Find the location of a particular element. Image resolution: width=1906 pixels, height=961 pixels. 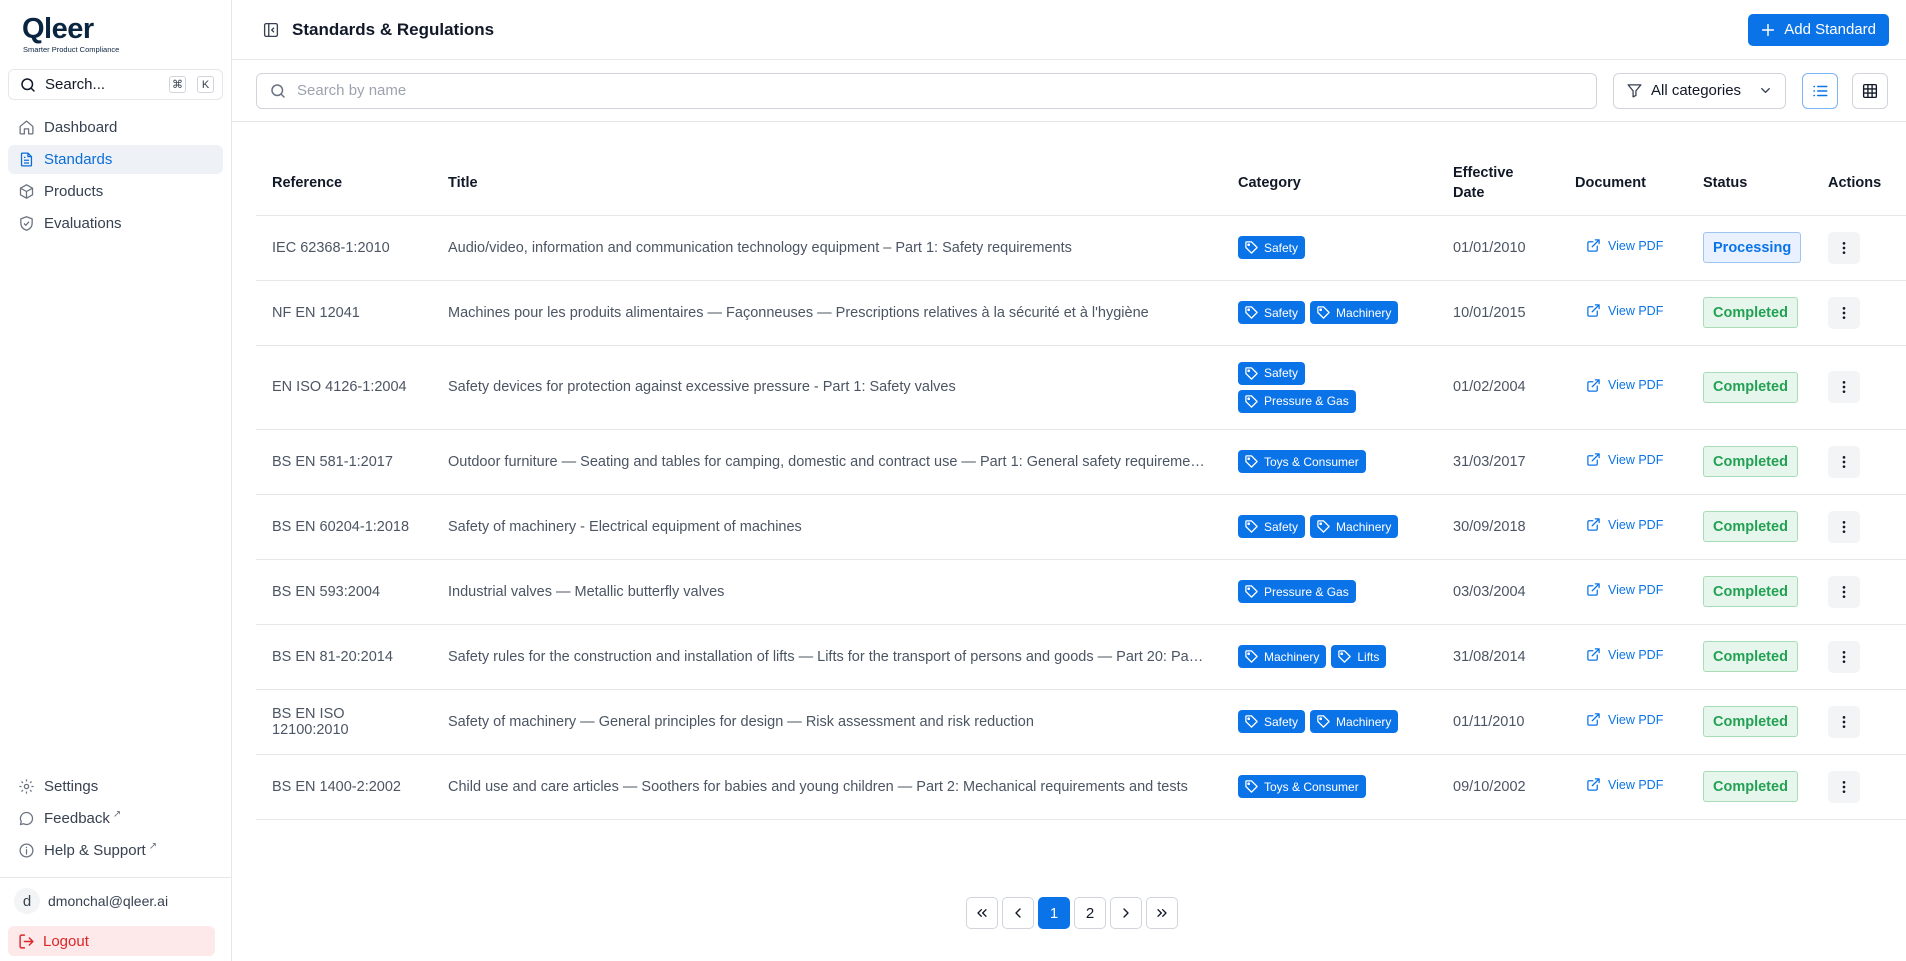

grid-view-button is located at coordinates (1870, 90).